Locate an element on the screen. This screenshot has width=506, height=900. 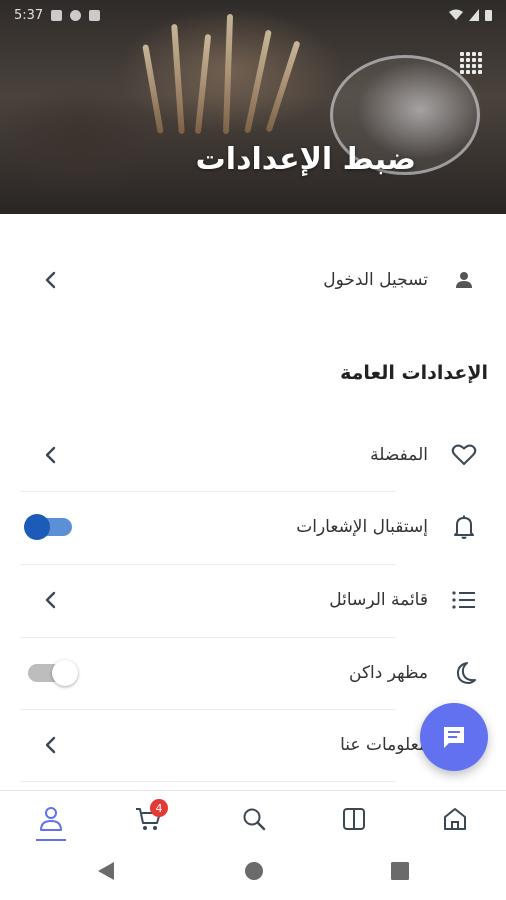
recents-icon is located at coordinates (400, 871).